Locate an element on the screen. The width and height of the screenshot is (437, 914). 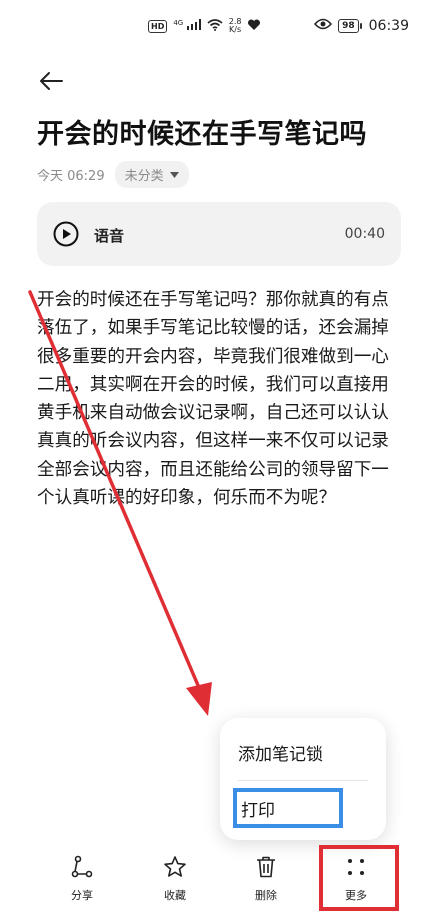
note-meta: 今天 06:29 未分类 is located at coordinates (113, 174).